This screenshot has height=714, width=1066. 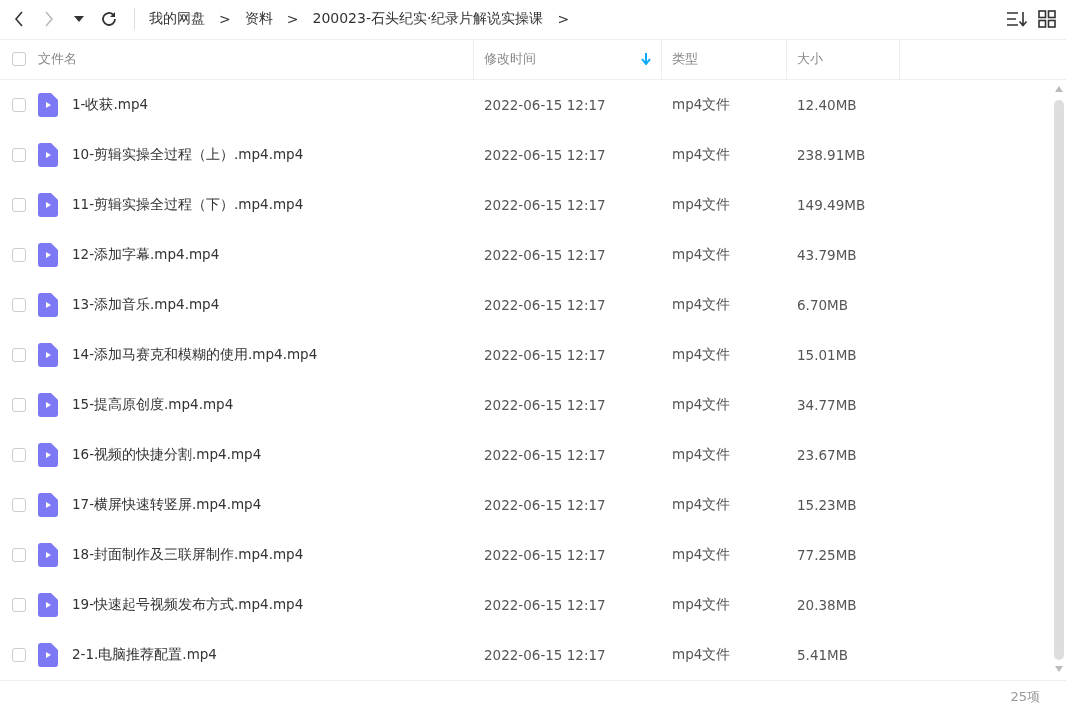 What do you see at coordinates (1047, 19) in the screenshot?
I see `grid-view-icon` at bounding box center [1047, 19].